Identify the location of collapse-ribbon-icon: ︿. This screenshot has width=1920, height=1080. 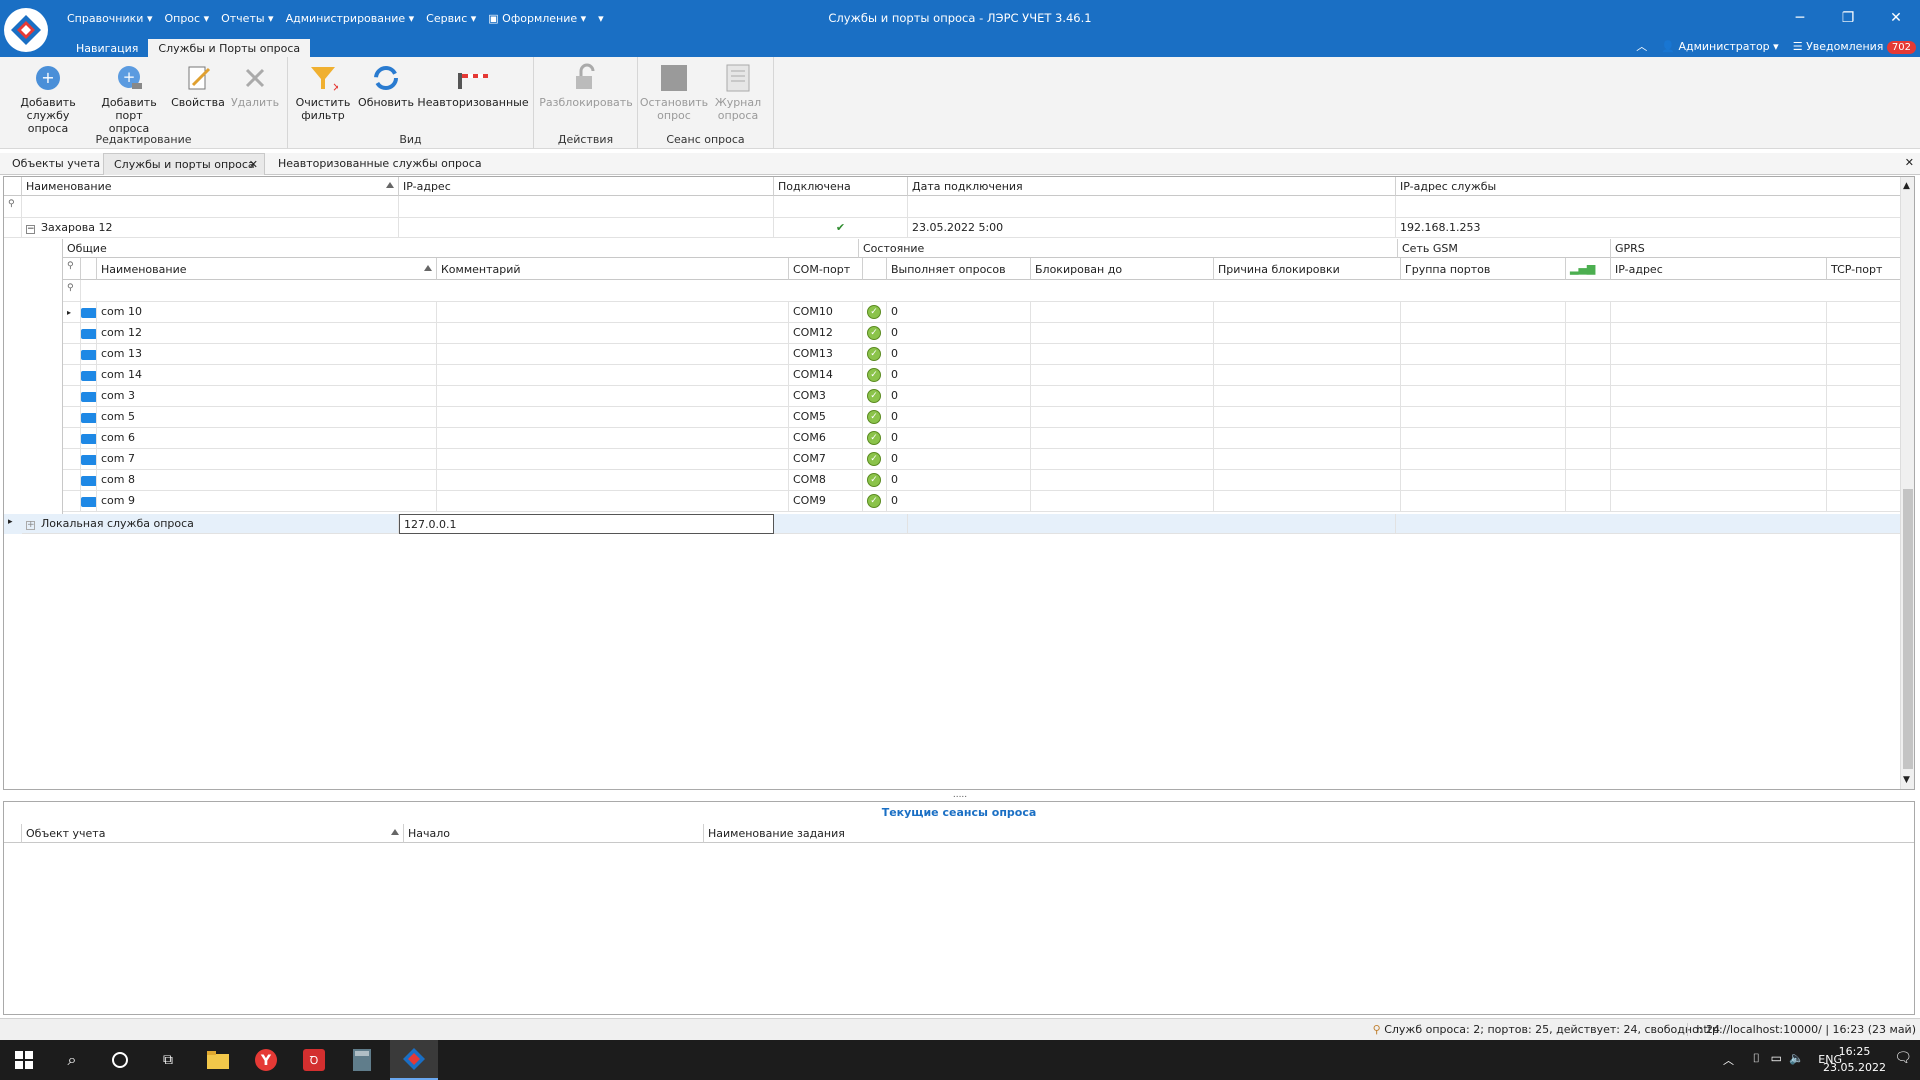
(1641, 46).